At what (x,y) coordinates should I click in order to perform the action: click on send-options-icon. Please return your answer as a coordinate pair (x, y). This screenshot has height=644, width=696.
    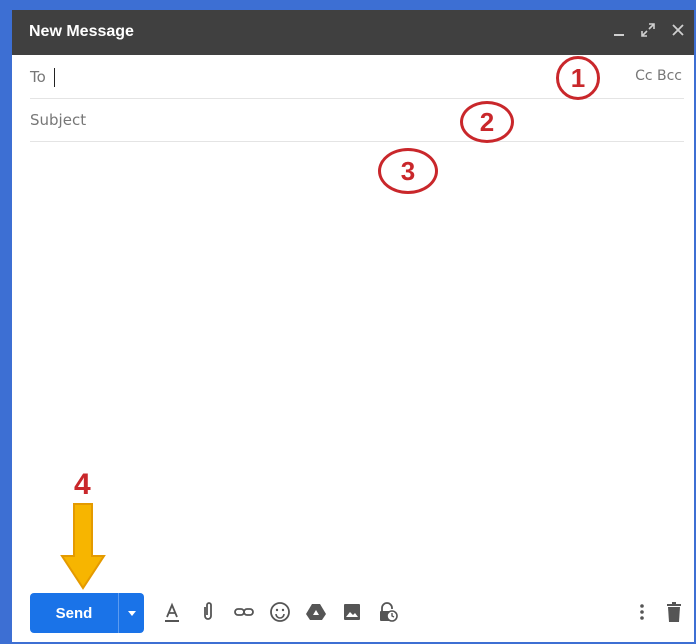
    Looking at the image, I should click on (131, 613).